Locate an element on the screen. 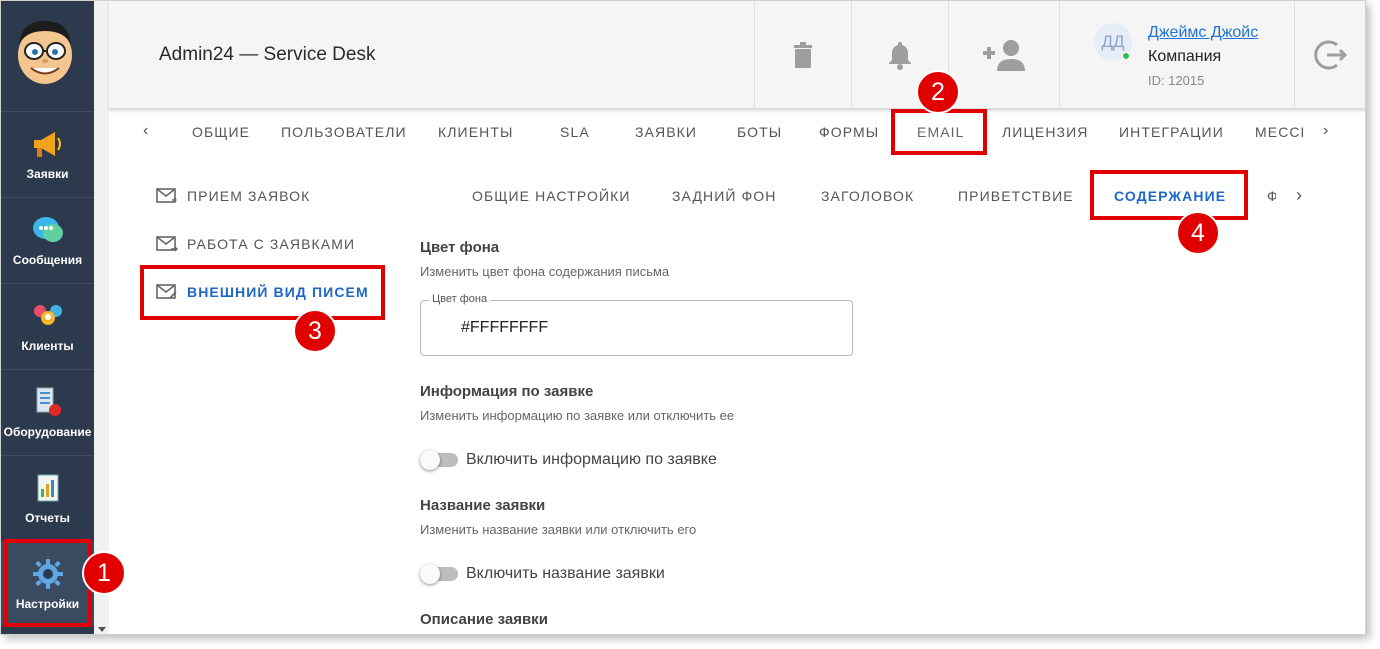 This screenshot has height=649, width=1380. subtab-background: ЗАДНИЙ ФОН is located at coordinates (724, 196).